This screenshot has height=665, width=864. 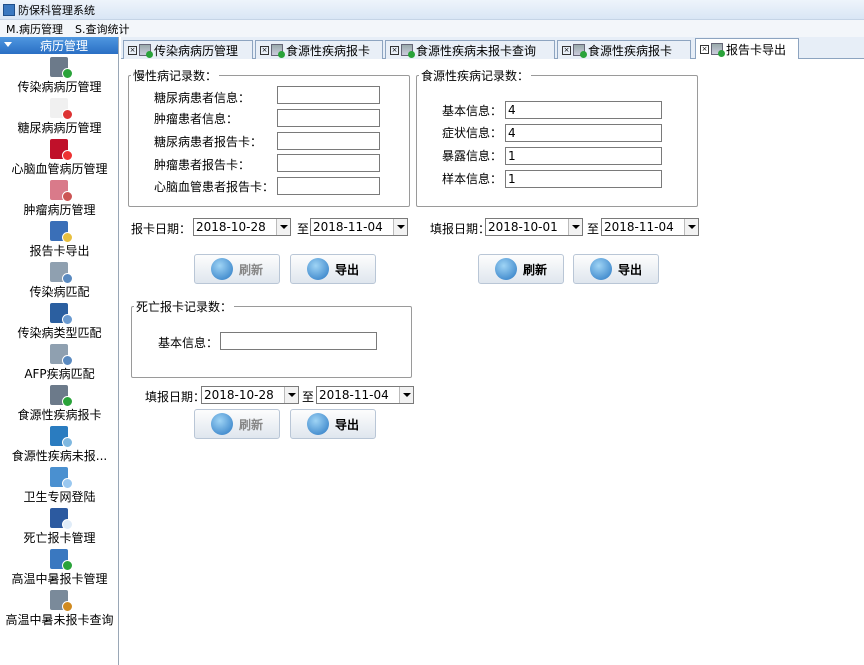 I want to click on sidebar-item-label: 报告卡导出, so click(x=59, y=251).